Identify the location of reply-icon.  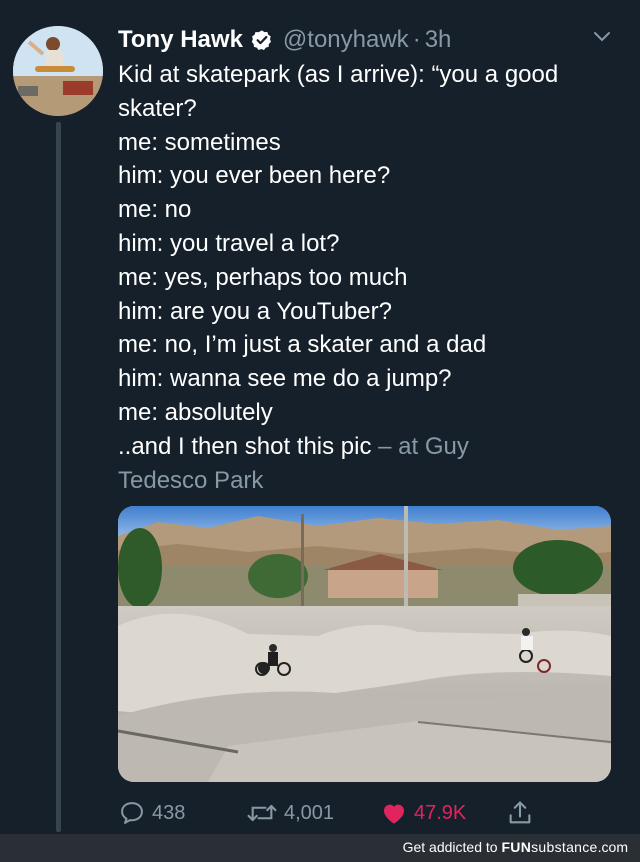
(132, 813).